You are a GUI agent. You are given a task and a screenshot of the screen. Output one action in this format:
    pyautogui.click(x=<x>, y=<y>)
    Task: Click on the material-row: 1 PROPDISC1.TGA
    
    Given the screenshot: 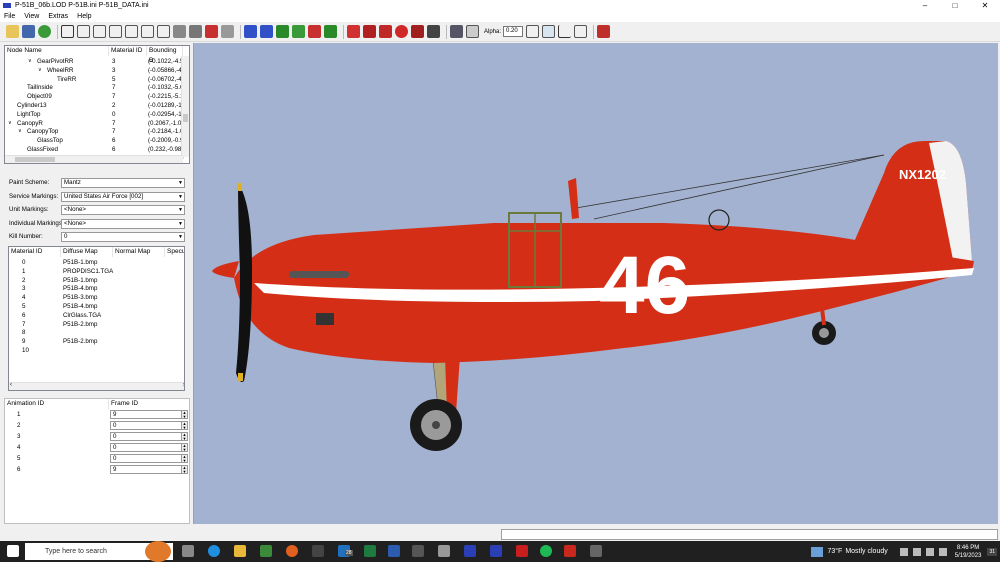 What is the action you would take?
    pyautogui.click(x=96, y=271)
    